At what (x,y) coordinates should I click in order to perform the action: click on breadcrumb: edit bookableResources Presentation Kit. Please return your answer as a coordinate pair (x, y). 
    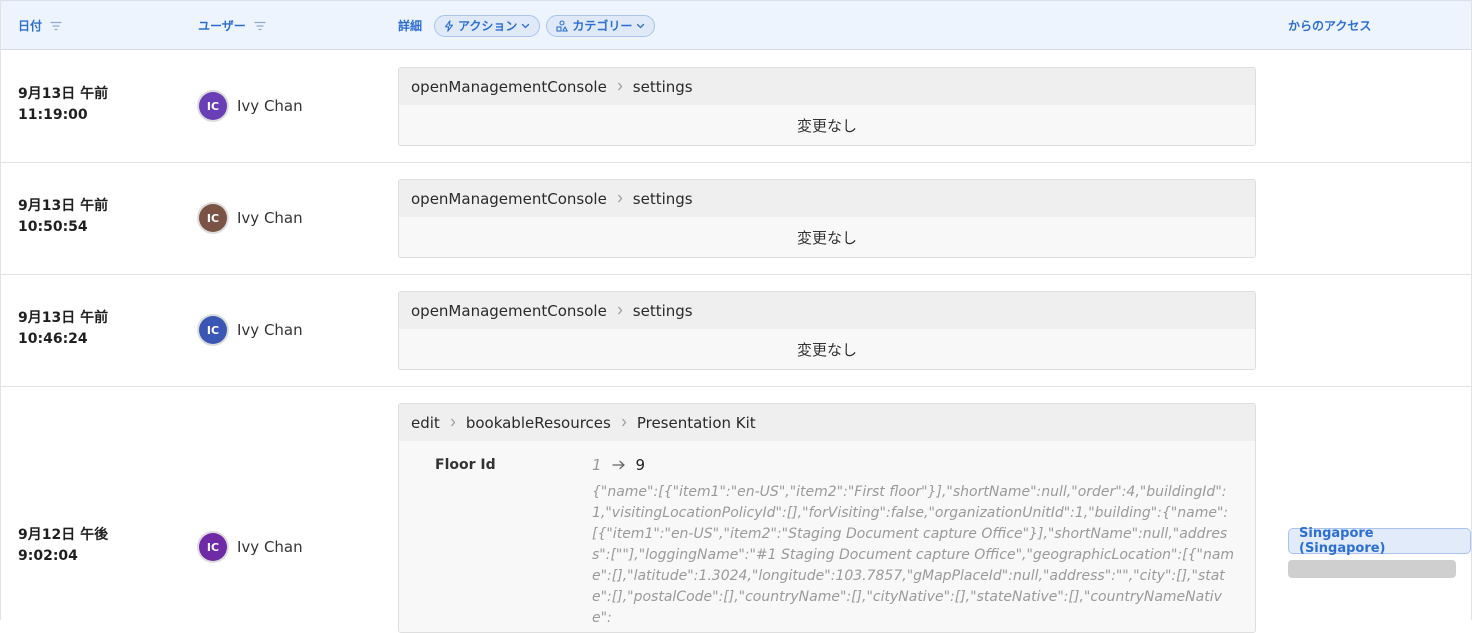
    Looking at the image, I should click on (827, 422).